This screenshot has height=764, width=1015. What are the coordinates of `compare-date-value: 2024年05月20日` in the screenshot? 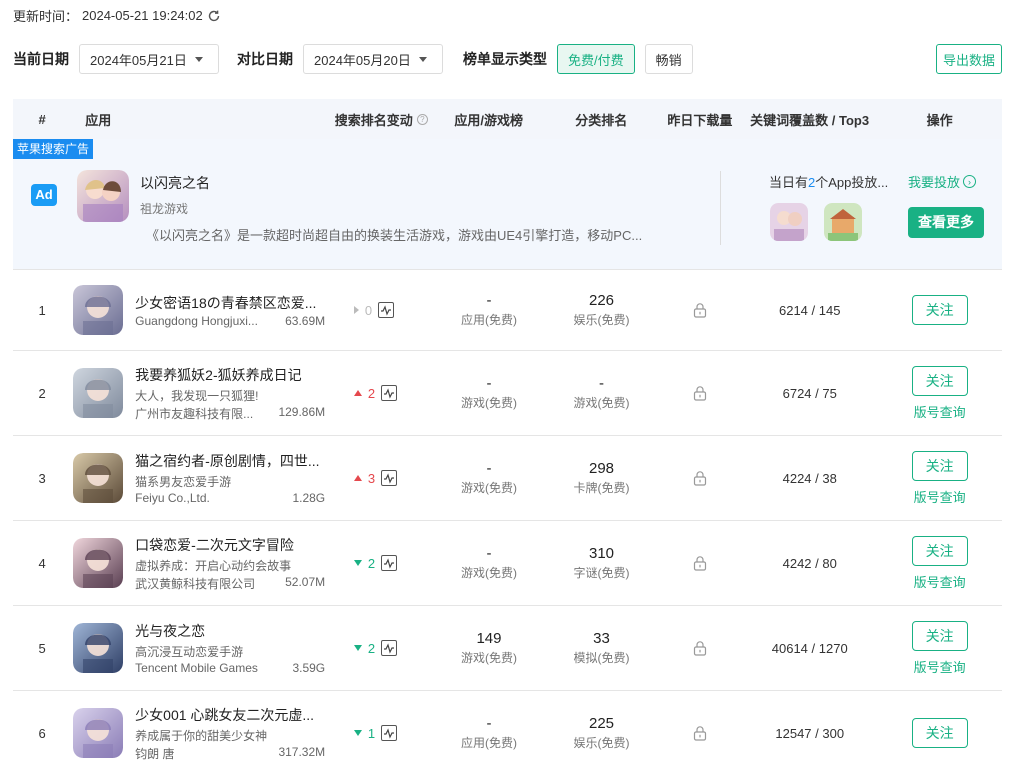 It's located at (362, 60).